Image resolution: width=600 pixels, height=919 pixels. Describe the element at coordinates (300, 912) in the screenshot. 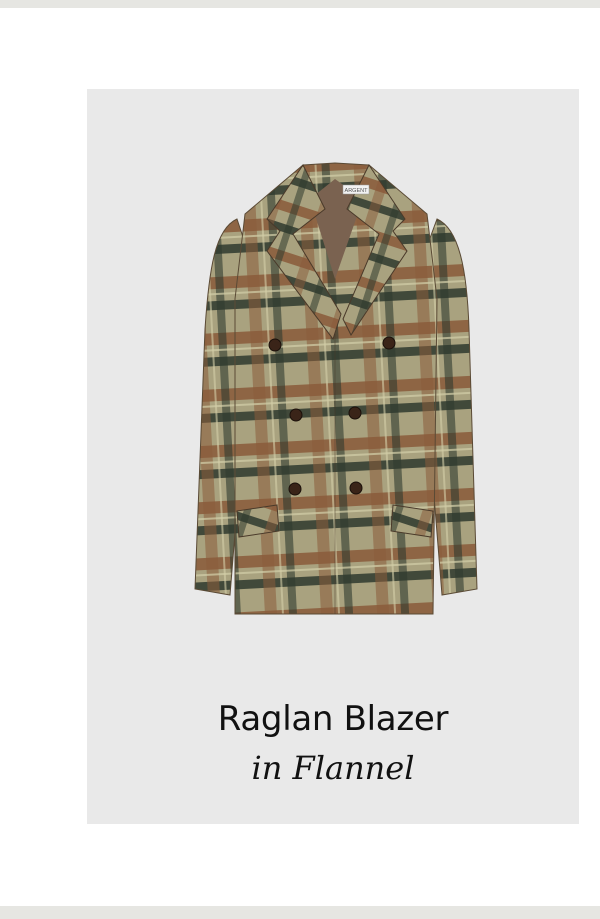

I see `bottom-divider-band` at that location.